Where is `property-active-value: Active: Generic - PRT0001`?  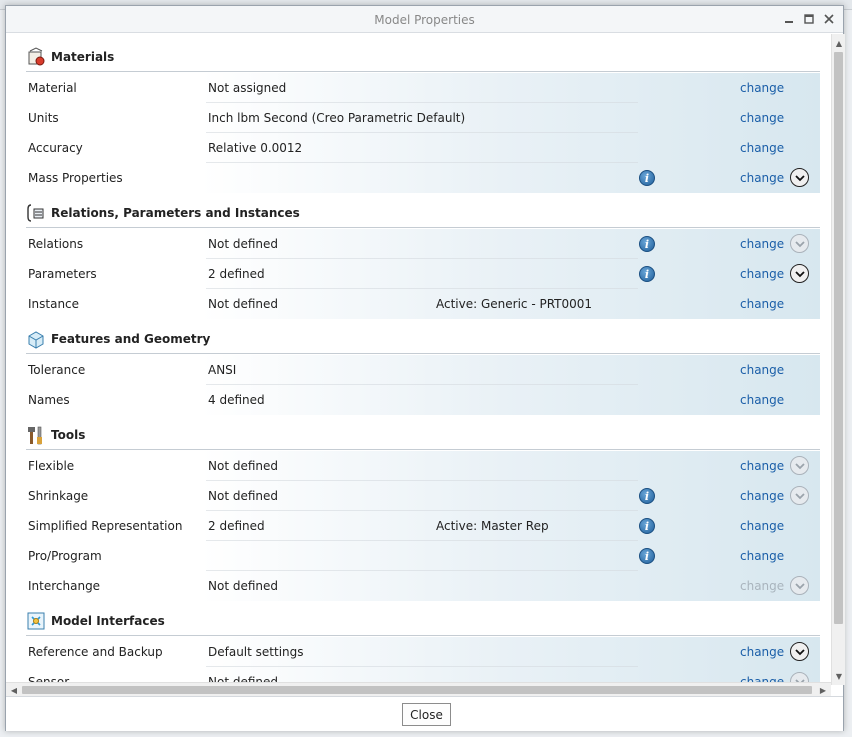
property-active-value: Active: Generic - PRT0001 is located at coordinates (514, 304).